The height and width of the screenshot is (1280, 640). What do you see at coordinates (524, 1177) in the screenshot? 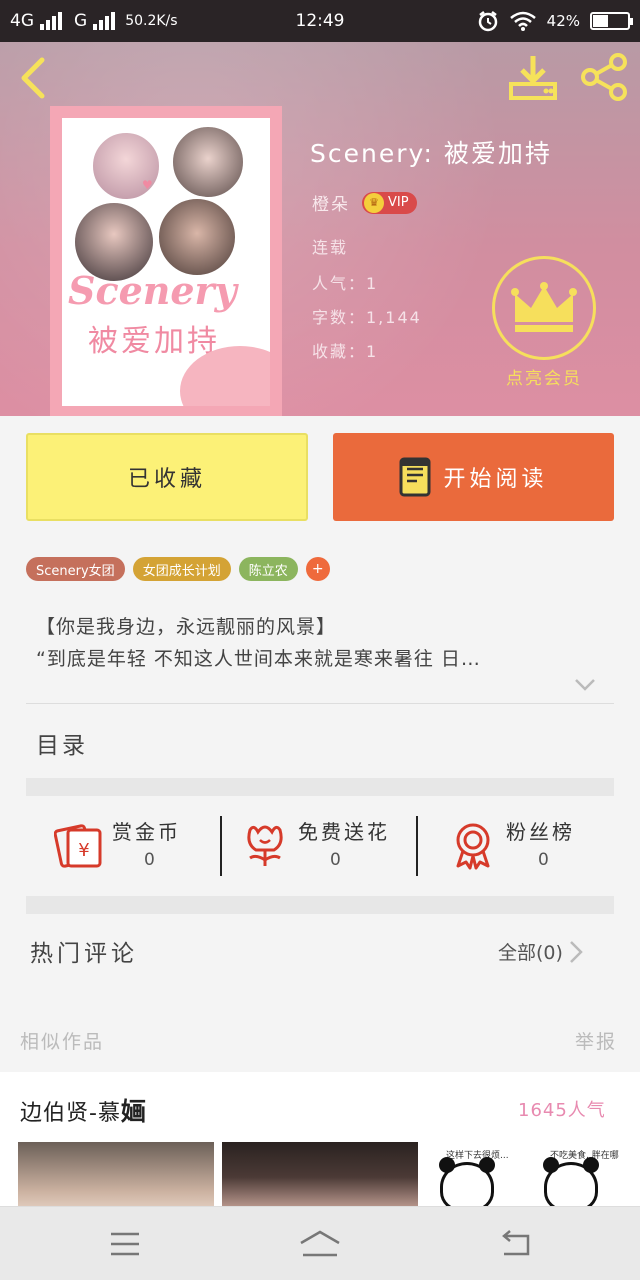
I see `thumbnail-image: 这样下去很烦... 不吃美食, 胖在哪里` at bounding box center [524, 1177].